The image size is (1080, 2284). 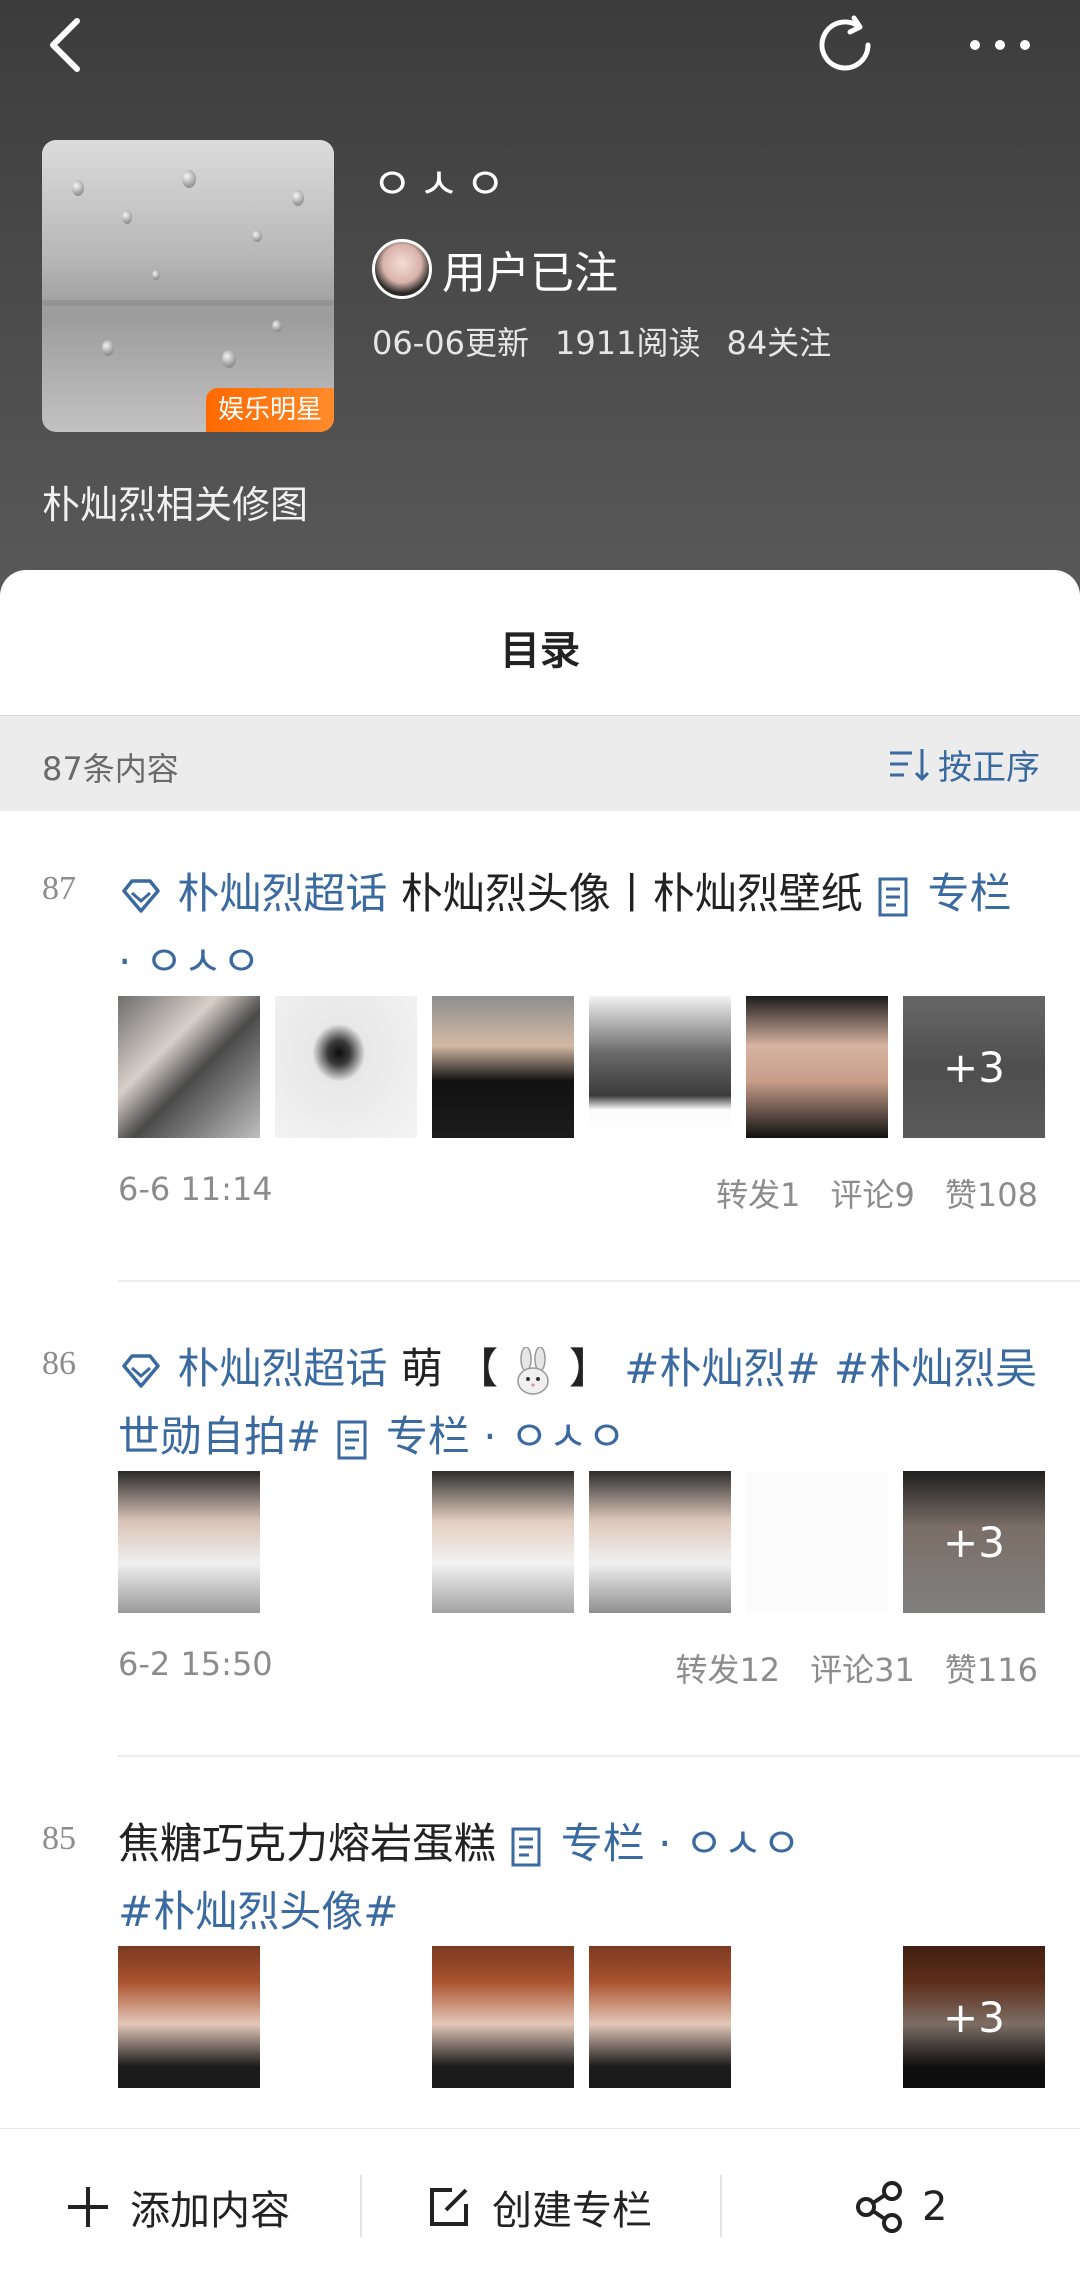 I want to click on add-content-label: 添加内容, so click(x=210, y=2211).